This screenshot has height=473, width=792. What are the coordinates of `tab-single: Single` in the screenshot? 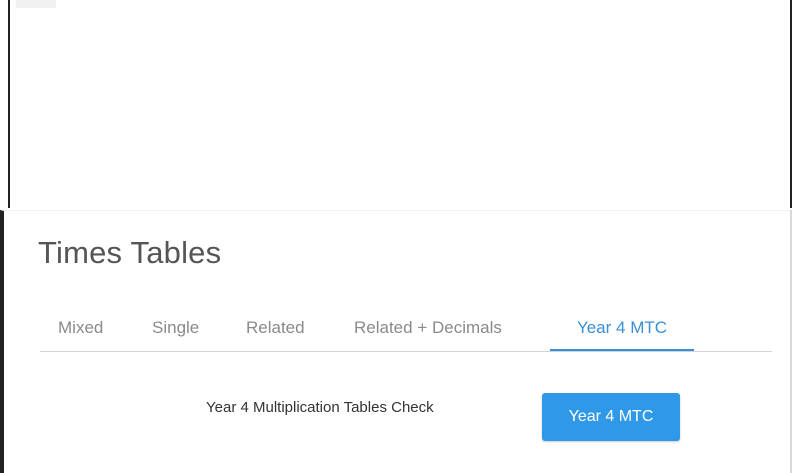 It's located at (175, 331).